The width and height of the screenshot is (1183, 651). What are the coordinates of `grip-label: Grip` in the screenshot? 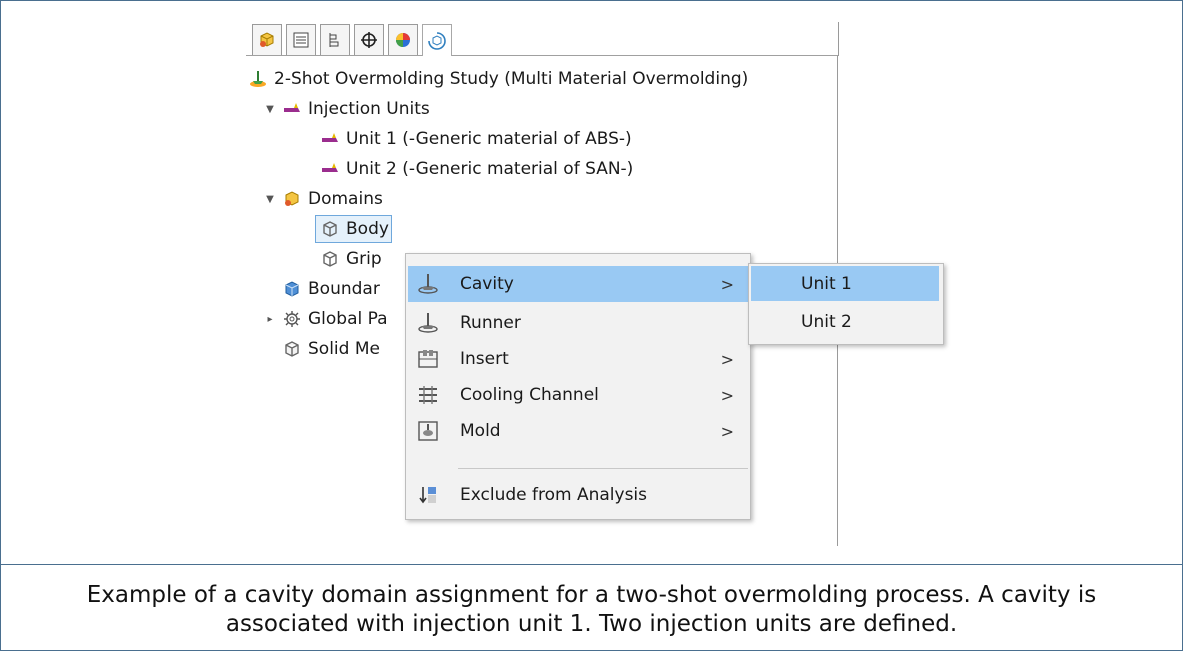 It's located at (364, 259).